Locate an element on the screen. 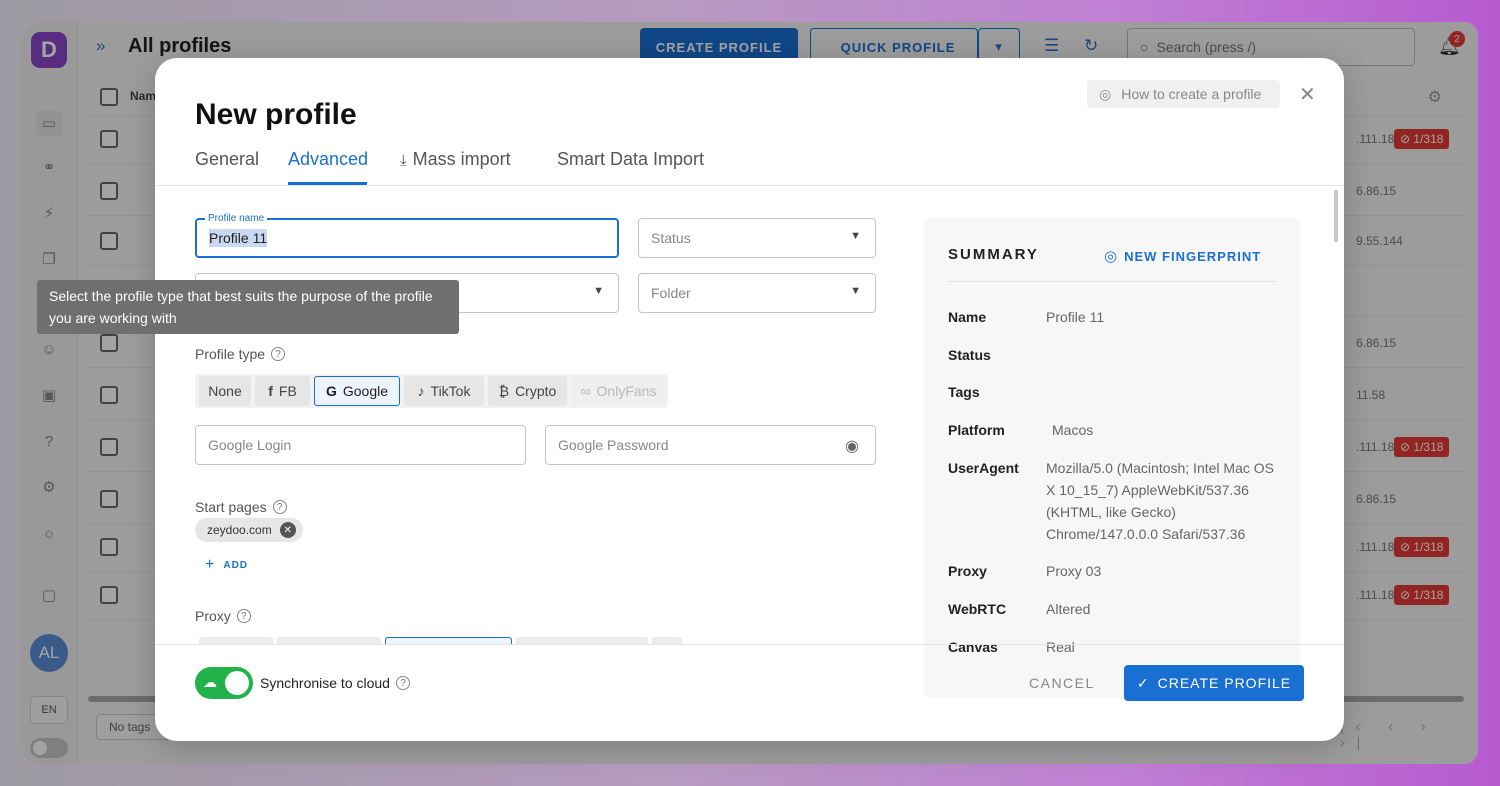 Image resolution: width=1500 pixels, height=786 pixels. lifebuoy-icon: ◎ is located at coordinates (1105, 93).